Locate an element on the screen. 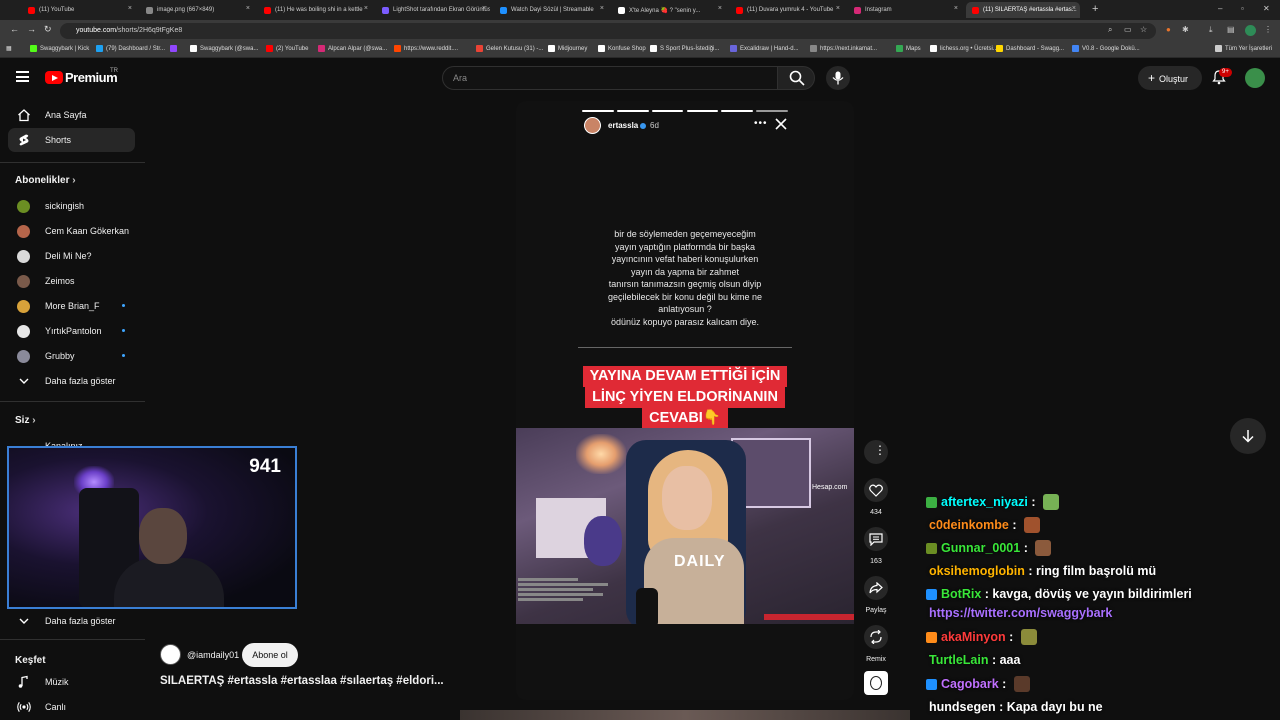 The width and height of the screenshot is (1280, 720). bookmark-favicon-icon is located at coordinates (999, 48).